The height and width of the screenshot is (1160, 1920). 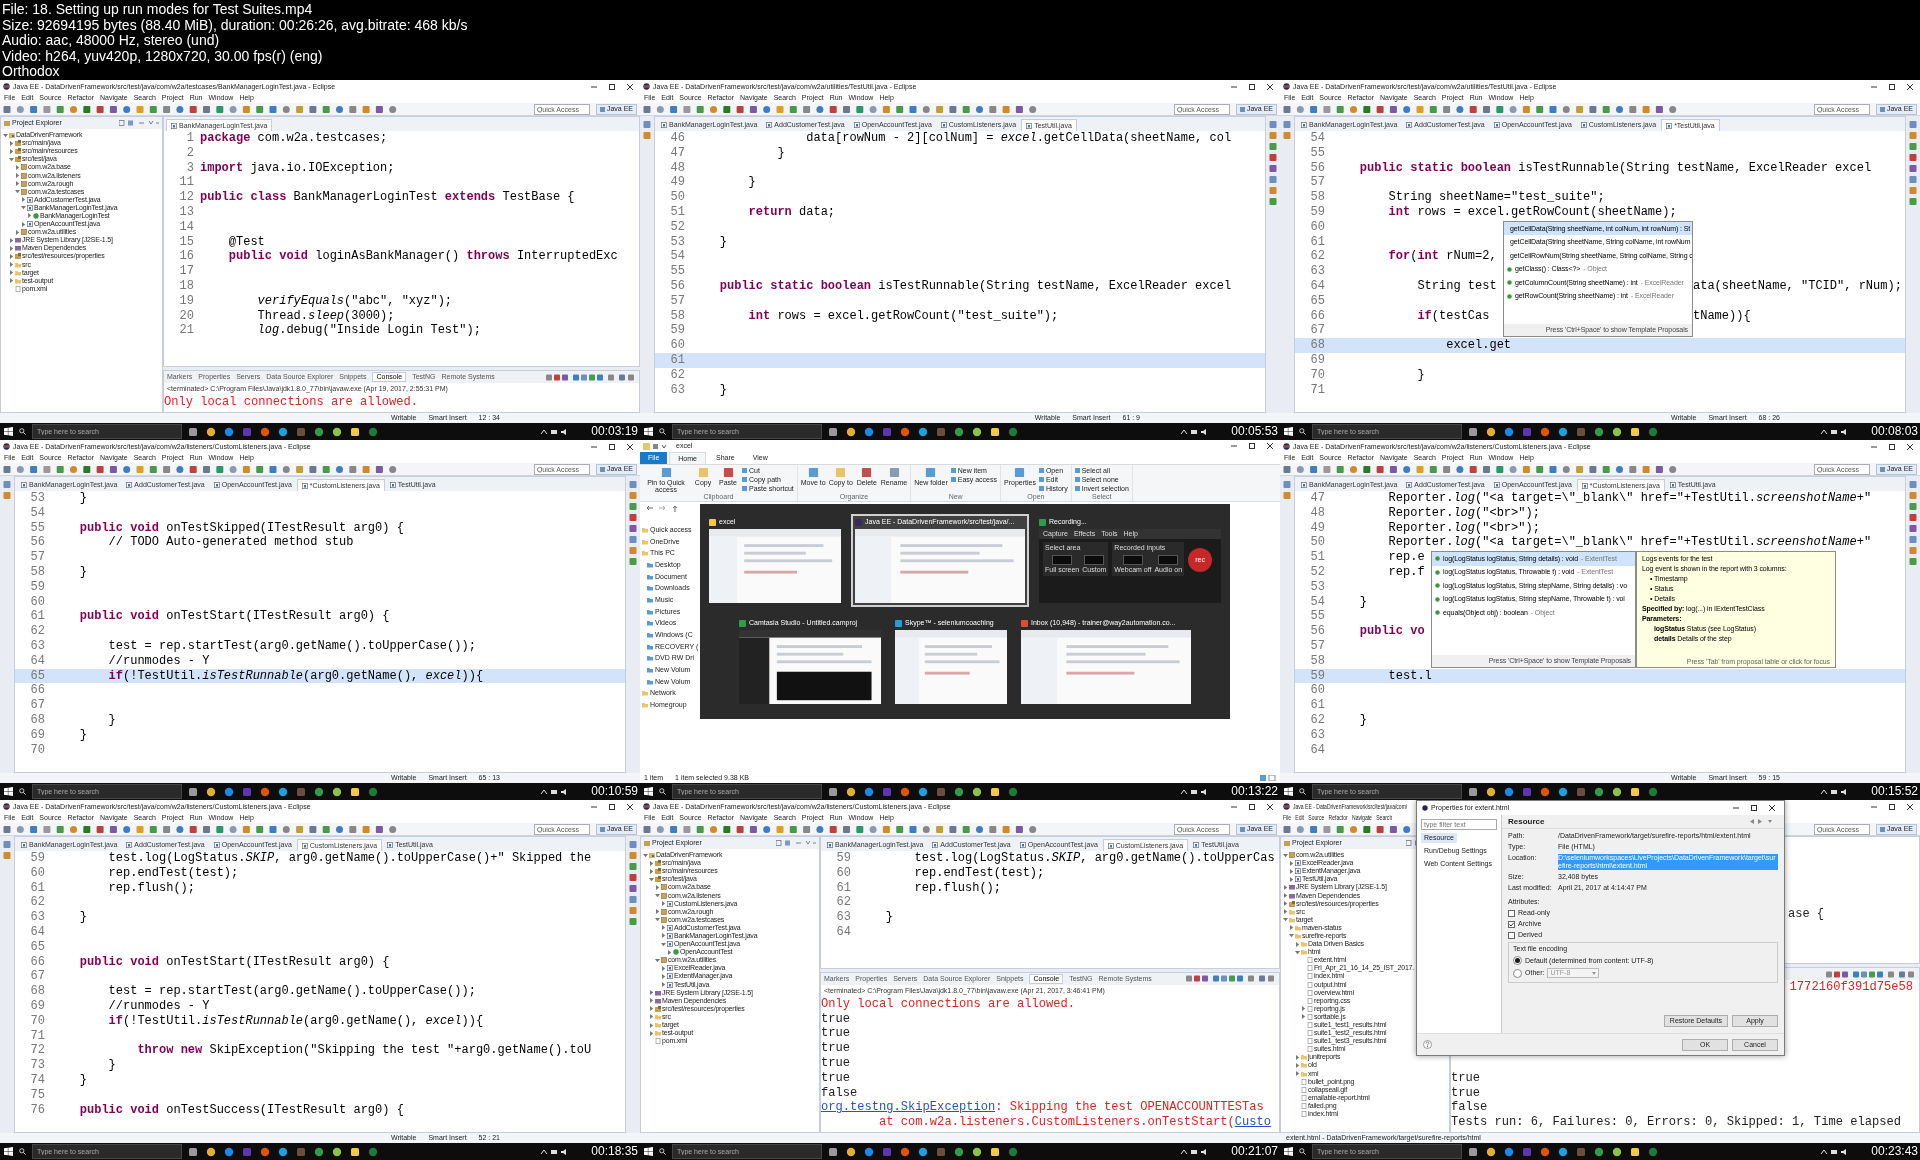 I want to click on back-arrow-icon, so click(x=649, y=508).